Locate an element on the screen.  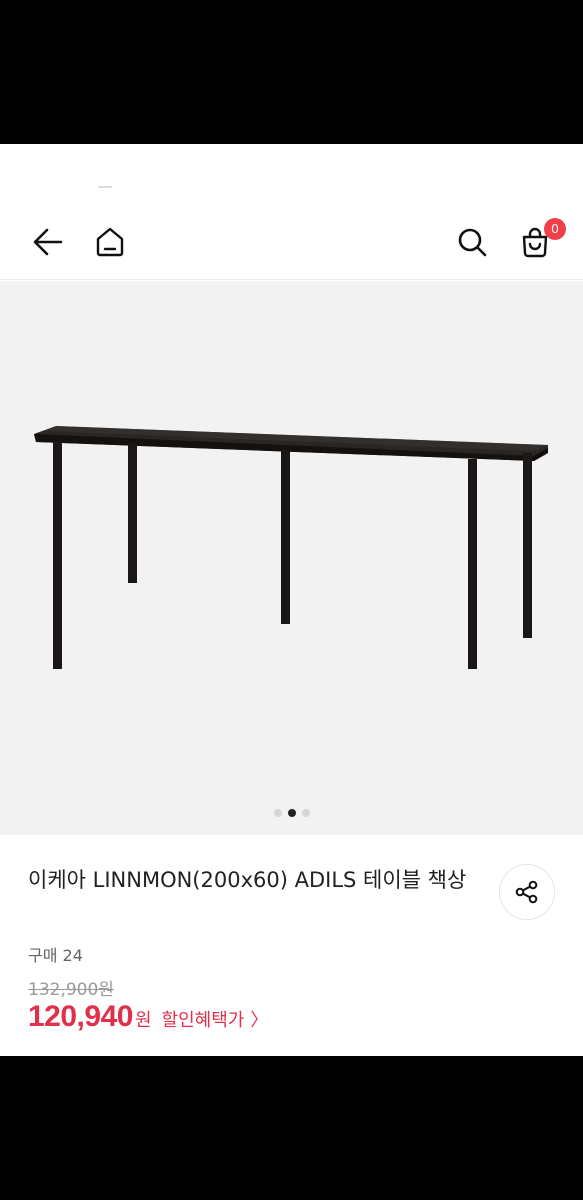
chevron-right-icon: 〉 is located at coordinates (259, 1019).